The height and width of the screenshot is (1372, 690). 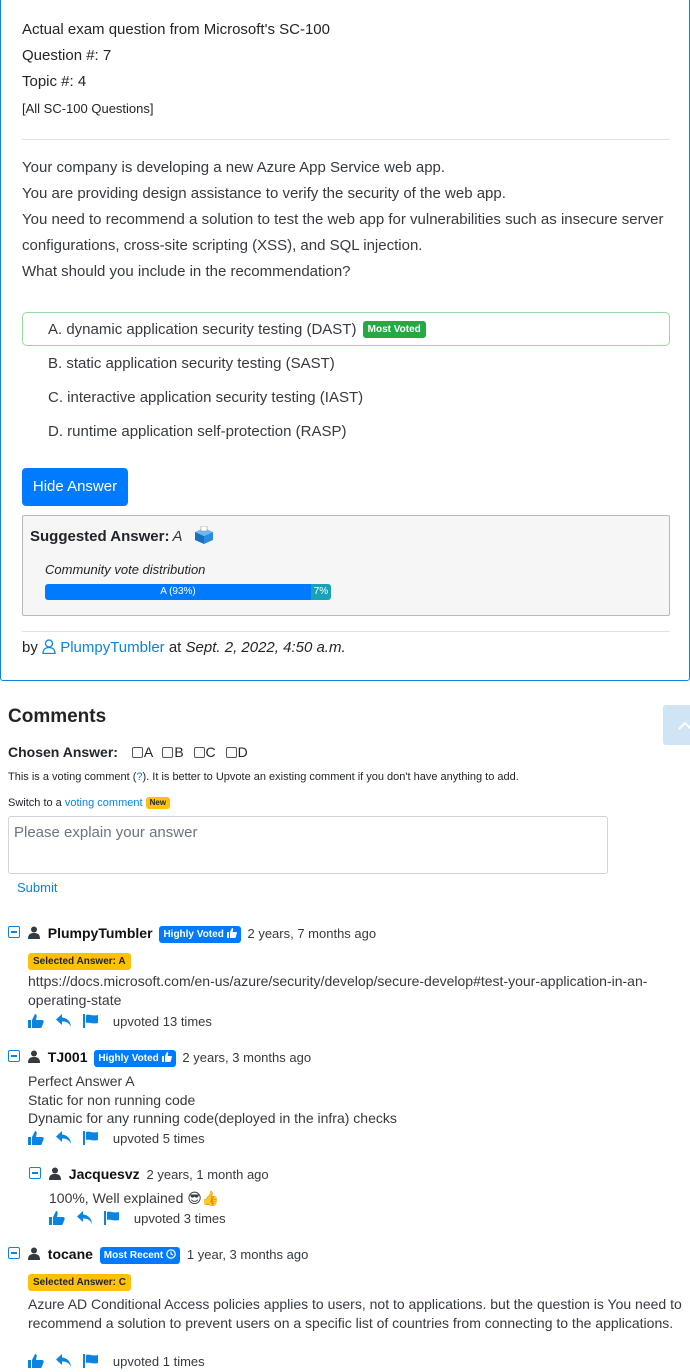 I want to click on by-prefix: by, so click(x=30, y=647).